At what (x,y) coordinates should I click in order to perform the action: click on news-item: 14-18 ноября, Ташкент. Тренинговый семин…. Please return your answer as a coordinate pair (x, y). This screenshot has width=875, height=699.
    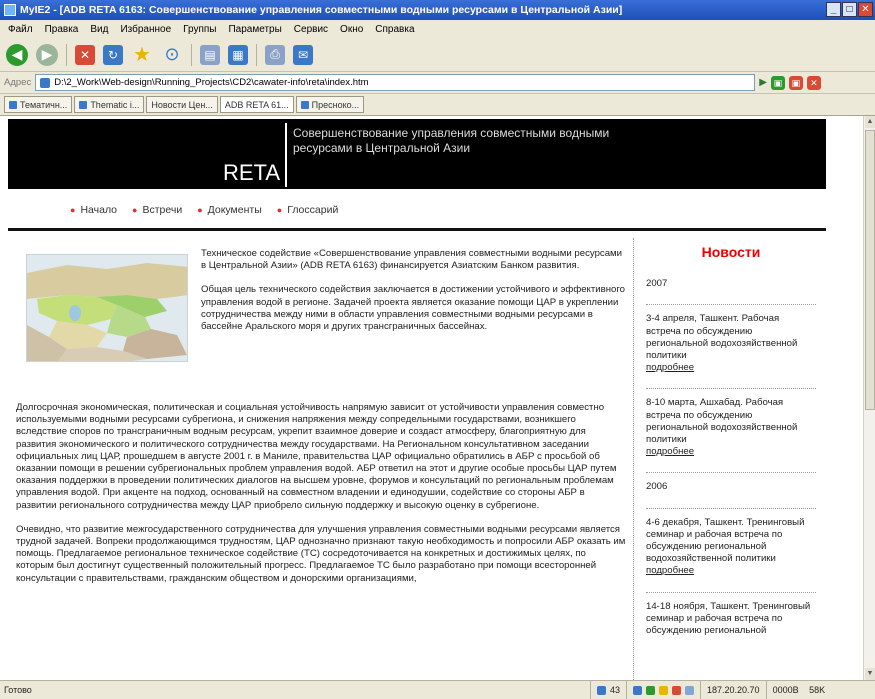
    Looking at the image, I should click on (731, 619).